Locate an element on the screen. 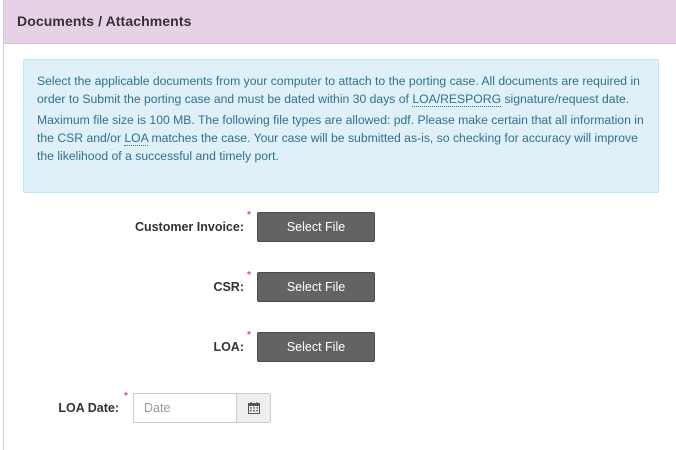  csr-row: CSR: * Select File is located at coordinates (340, 286).